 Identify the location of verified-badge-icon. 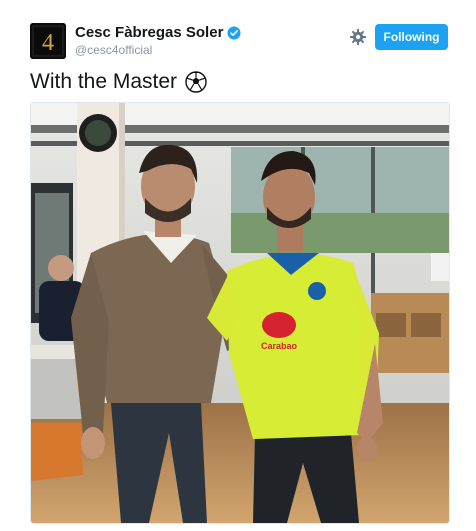
(234, 33).